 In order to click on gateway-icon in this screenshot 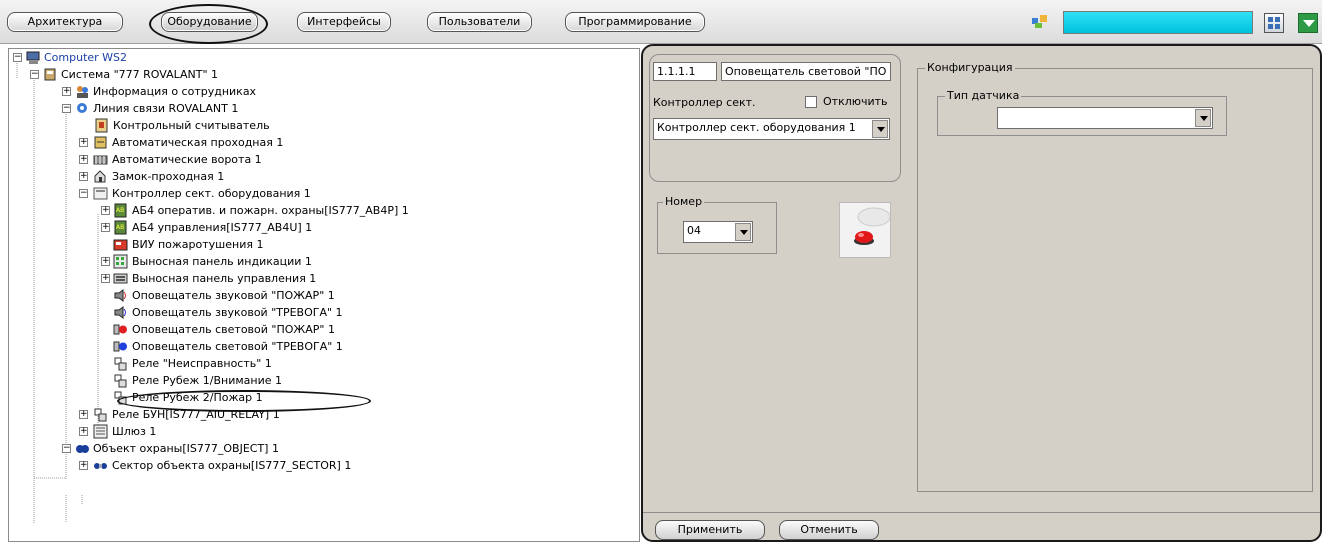, I will do `click(100, 431)`.